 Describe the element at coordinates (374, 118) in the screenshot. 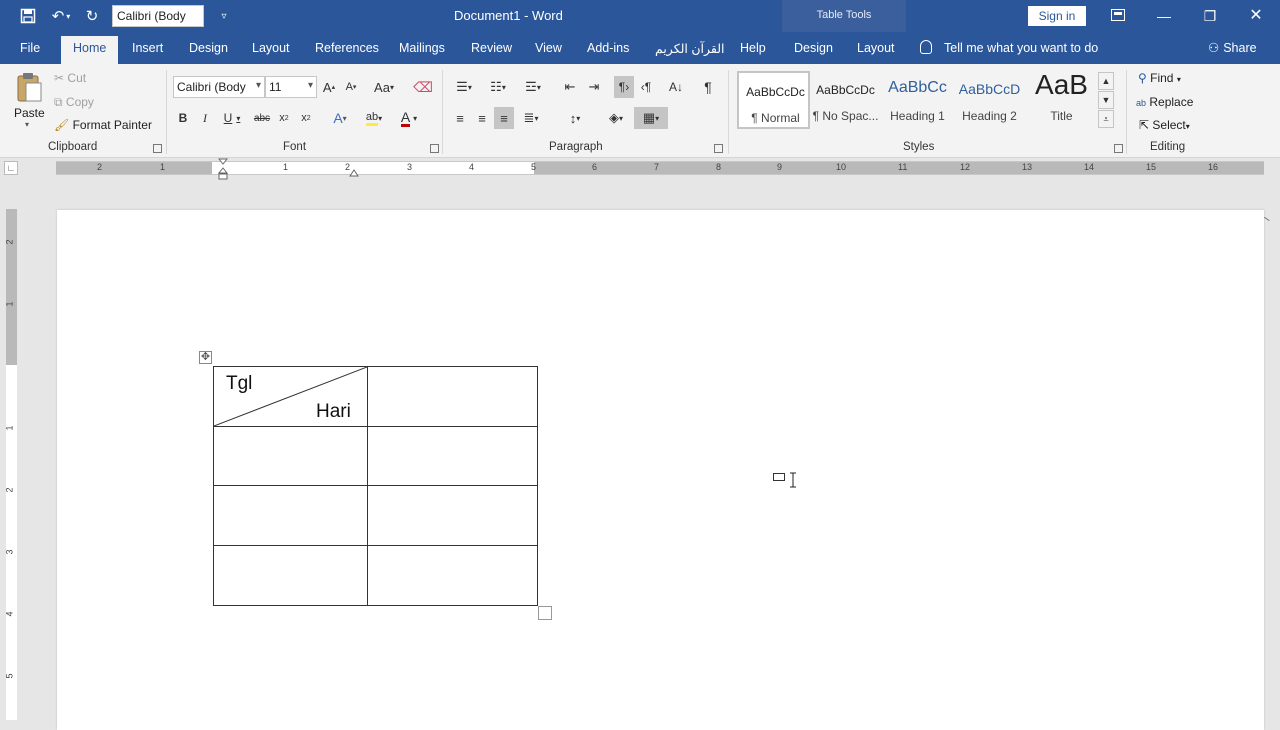

I see `highlight-icon: ab ▾` at that location.